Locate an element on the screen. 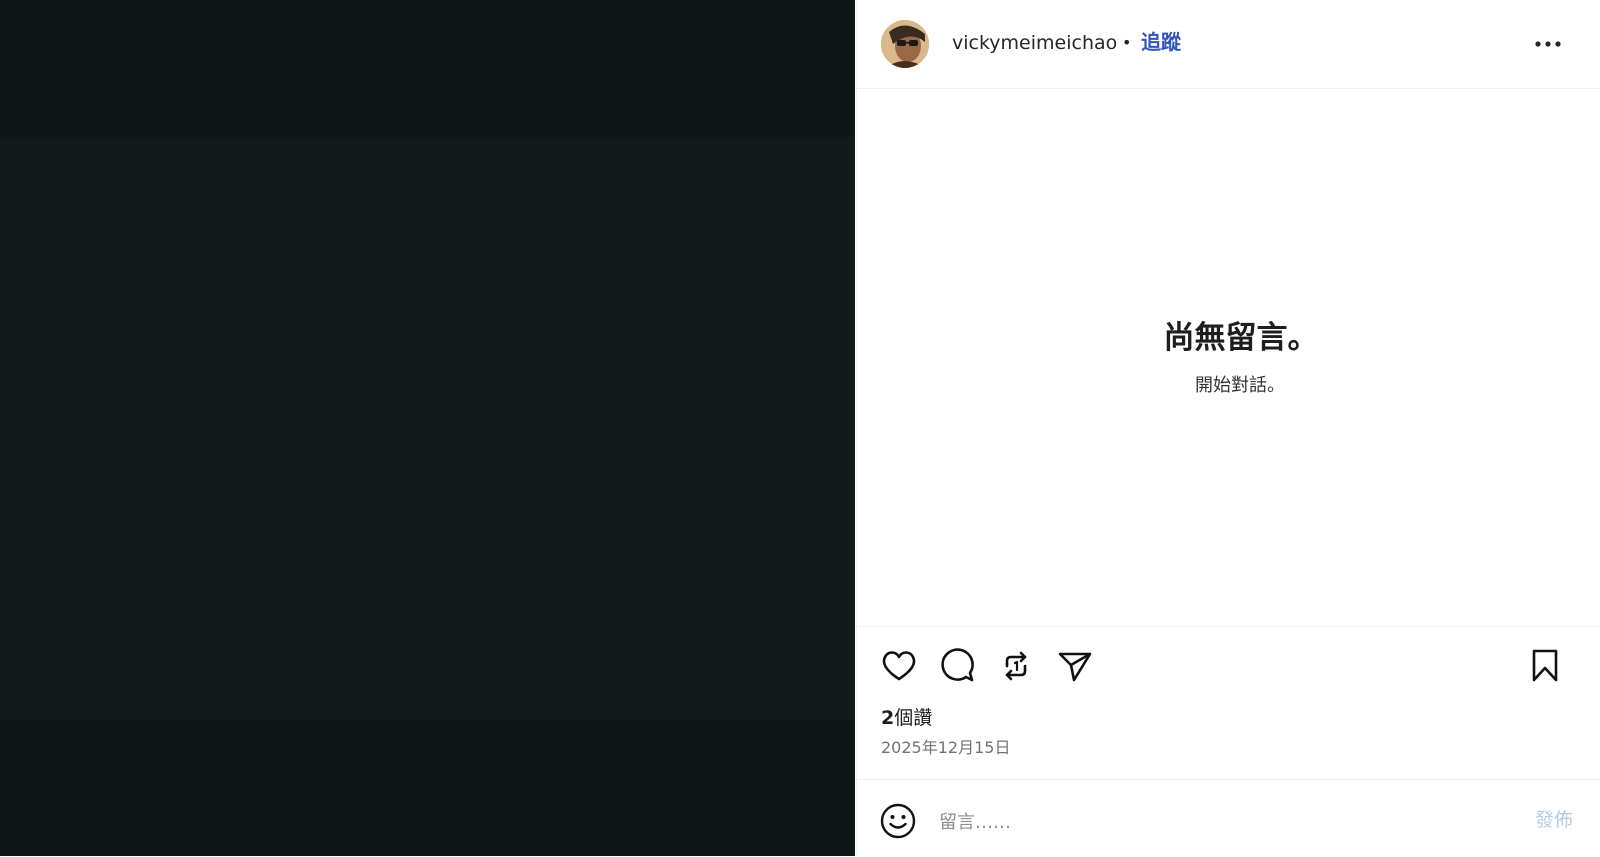 This screenshot has width=1600, height=857. comment-icon is located at coordinates (957, 666).